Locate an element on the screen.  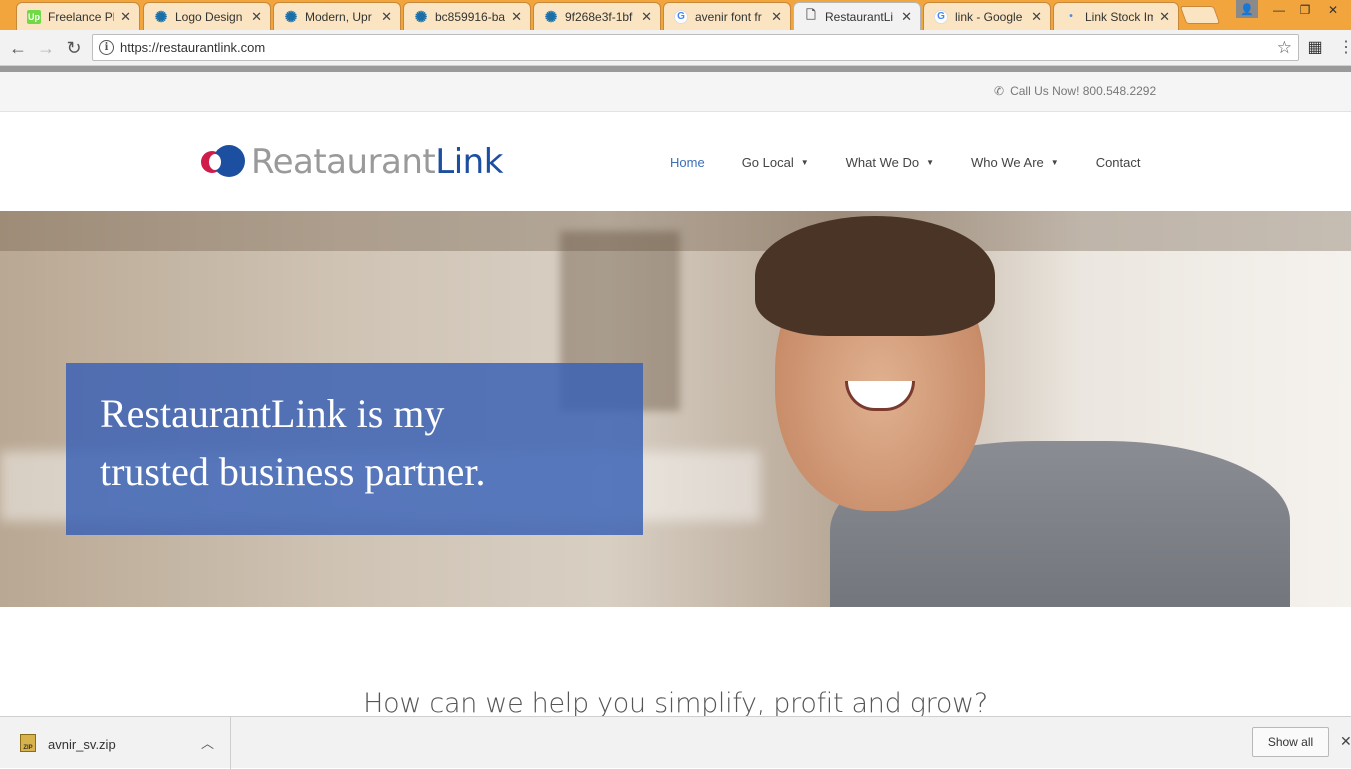
tab-logo-design: ✺ Logo Design ✕ is located at coordinates (207, 16).